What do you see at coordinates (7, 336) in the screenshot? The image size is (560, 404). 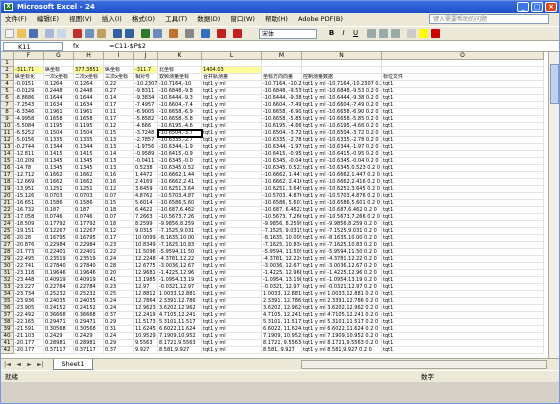 I see `row-header-40: 40` at bounding box center [7, 336].